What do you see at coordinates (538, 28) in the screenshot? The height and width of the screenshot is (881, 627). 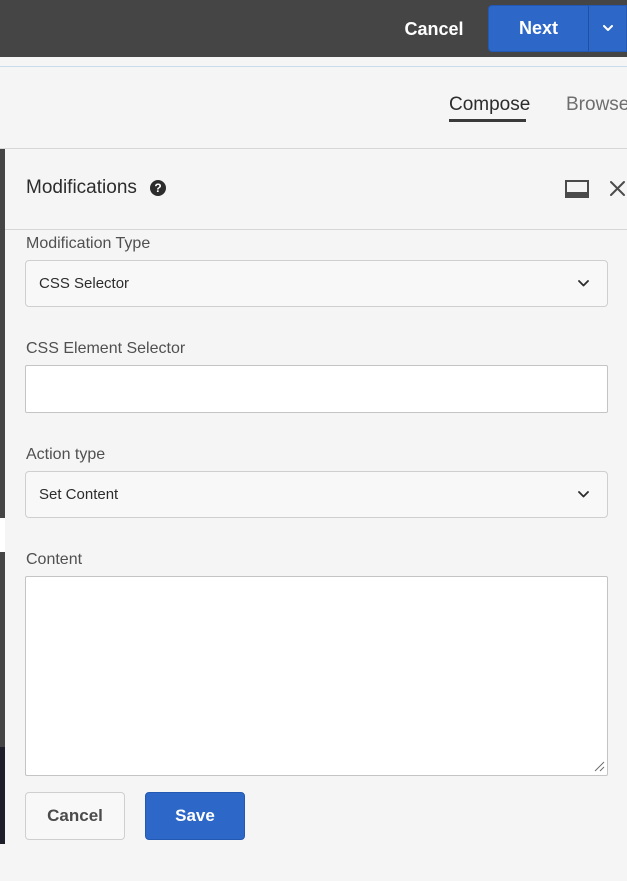 I see `next-button: Next` at bounding box center [538, 28].